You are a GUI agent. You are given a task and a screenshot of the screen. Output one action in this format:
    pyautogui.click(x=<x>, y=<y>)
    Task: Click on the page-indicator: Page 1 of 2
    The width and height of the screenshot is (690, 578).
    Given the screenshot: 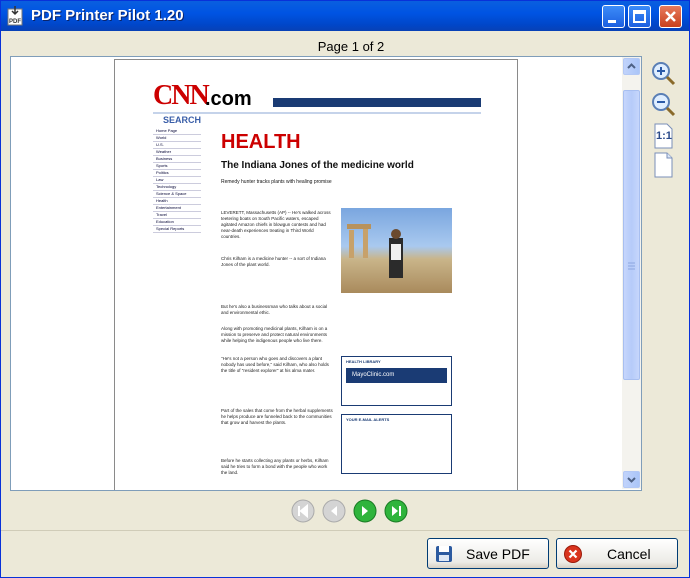 What is the action you would take?
    pyautogui.click(x=351, y=46)
    